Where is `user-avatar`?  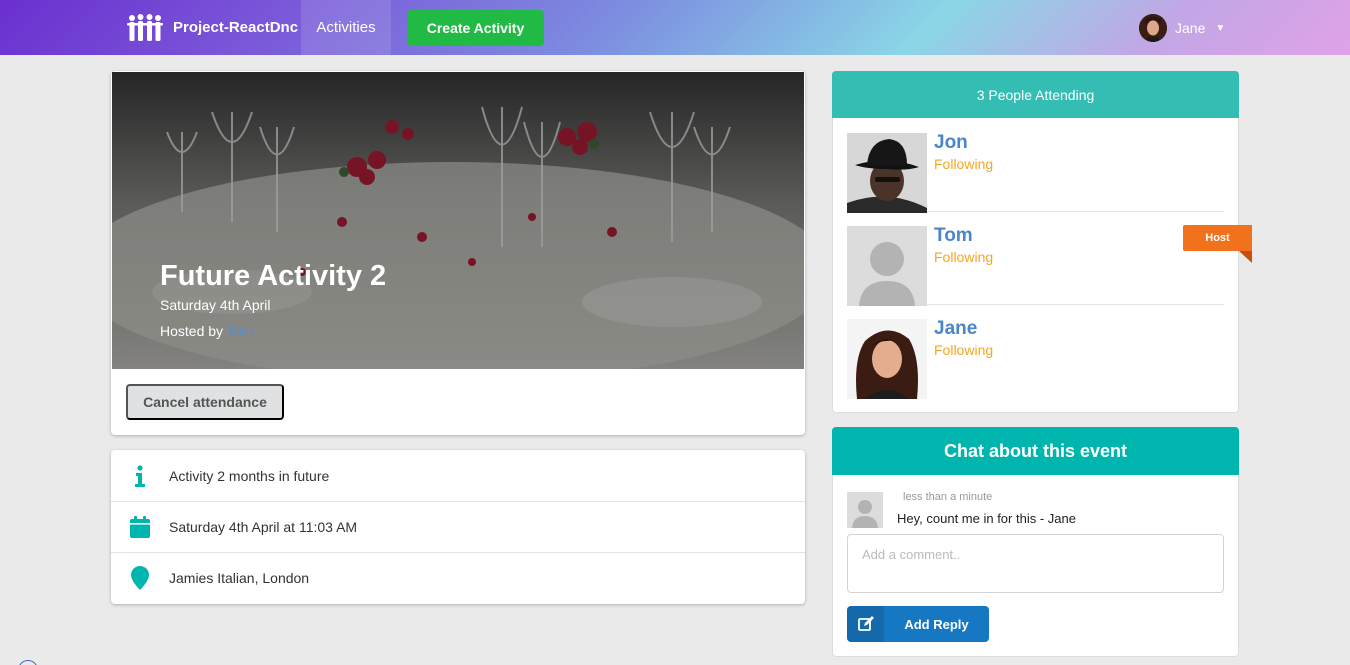
user-avatar is located at coordinates (1153, 28).